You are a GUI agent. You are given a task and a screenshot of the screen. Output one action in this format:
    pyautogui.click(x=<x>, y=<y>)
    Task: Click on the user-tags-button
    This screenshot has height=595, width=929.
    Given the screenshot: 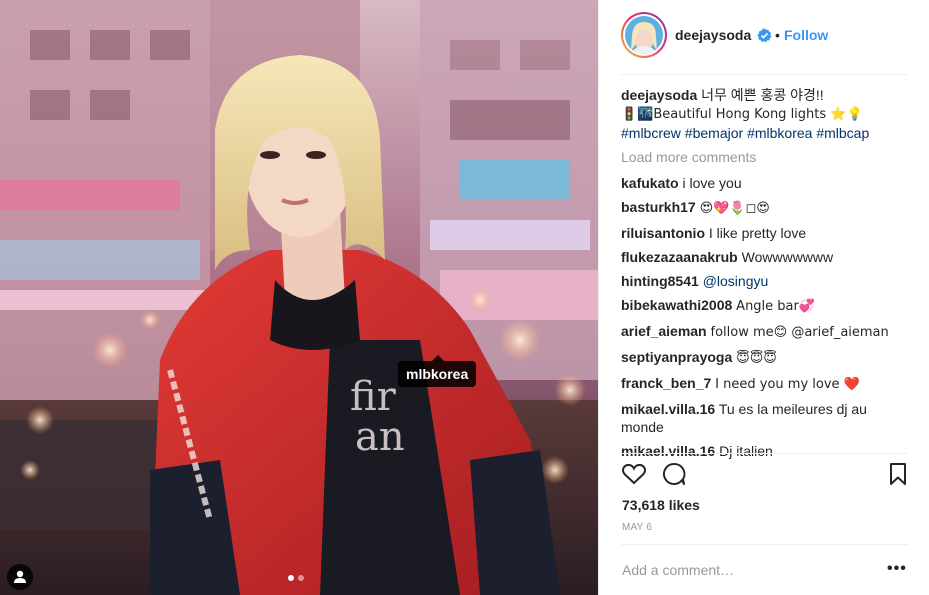 What is the action you would take?
    pyautogui.click(x=20, y=577)
    